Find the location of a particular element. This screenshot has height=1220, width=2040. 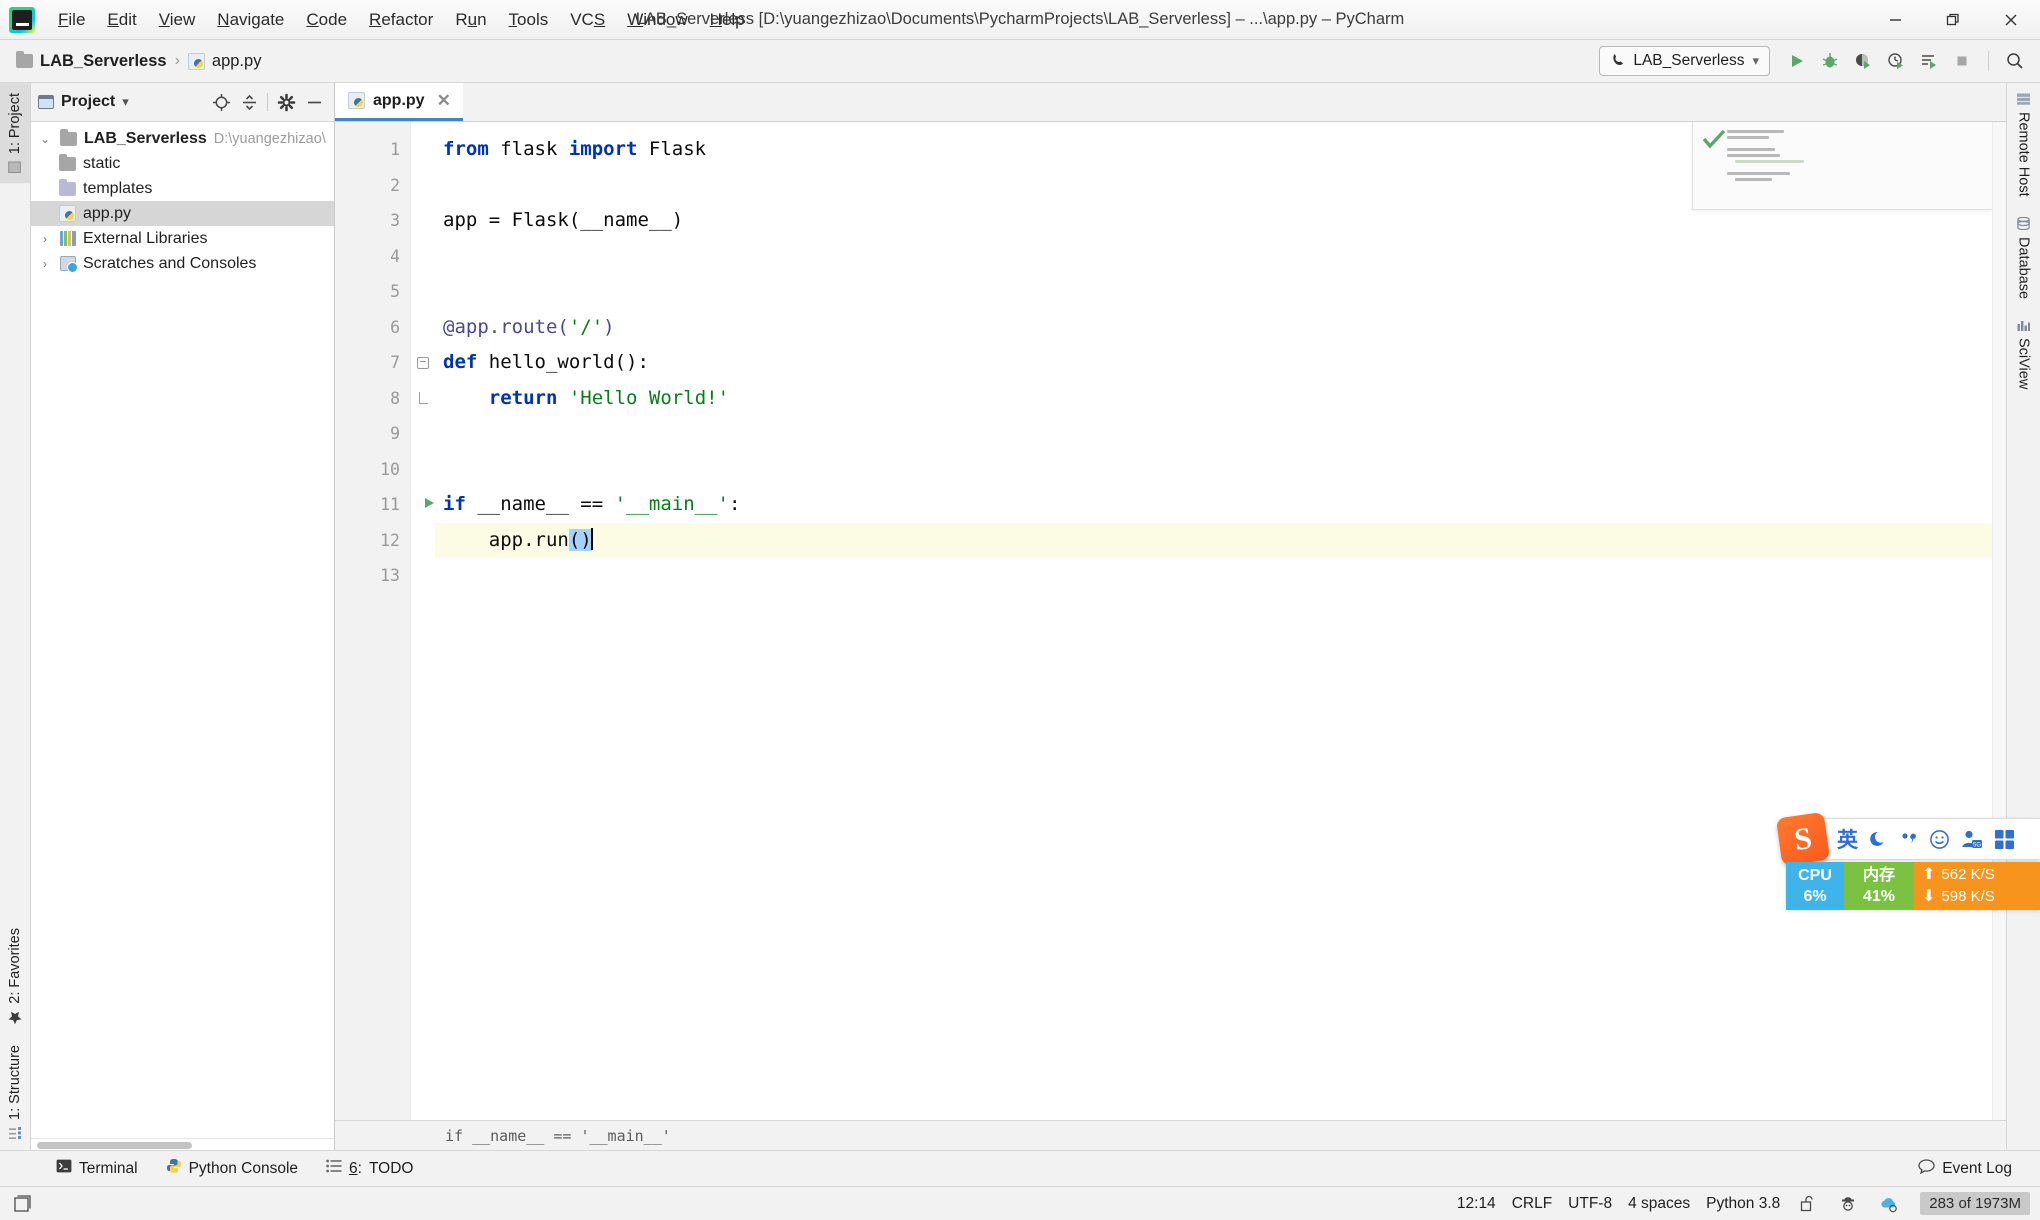

project-horizontal-scrollbar is located at coordinates (182, 1144).